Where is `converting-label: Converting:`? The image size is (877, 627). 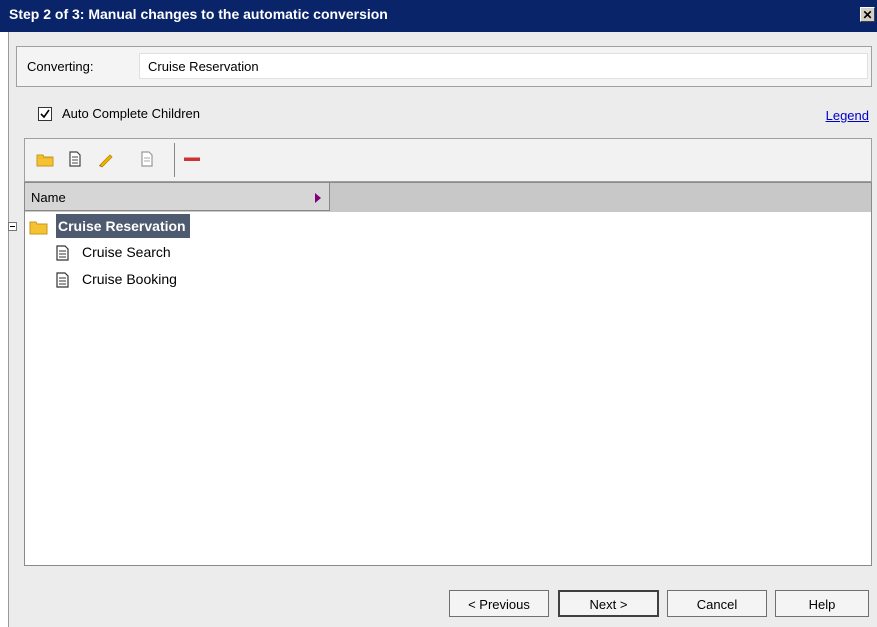 converting-label: Converting: is located at coordinates (60, 66).